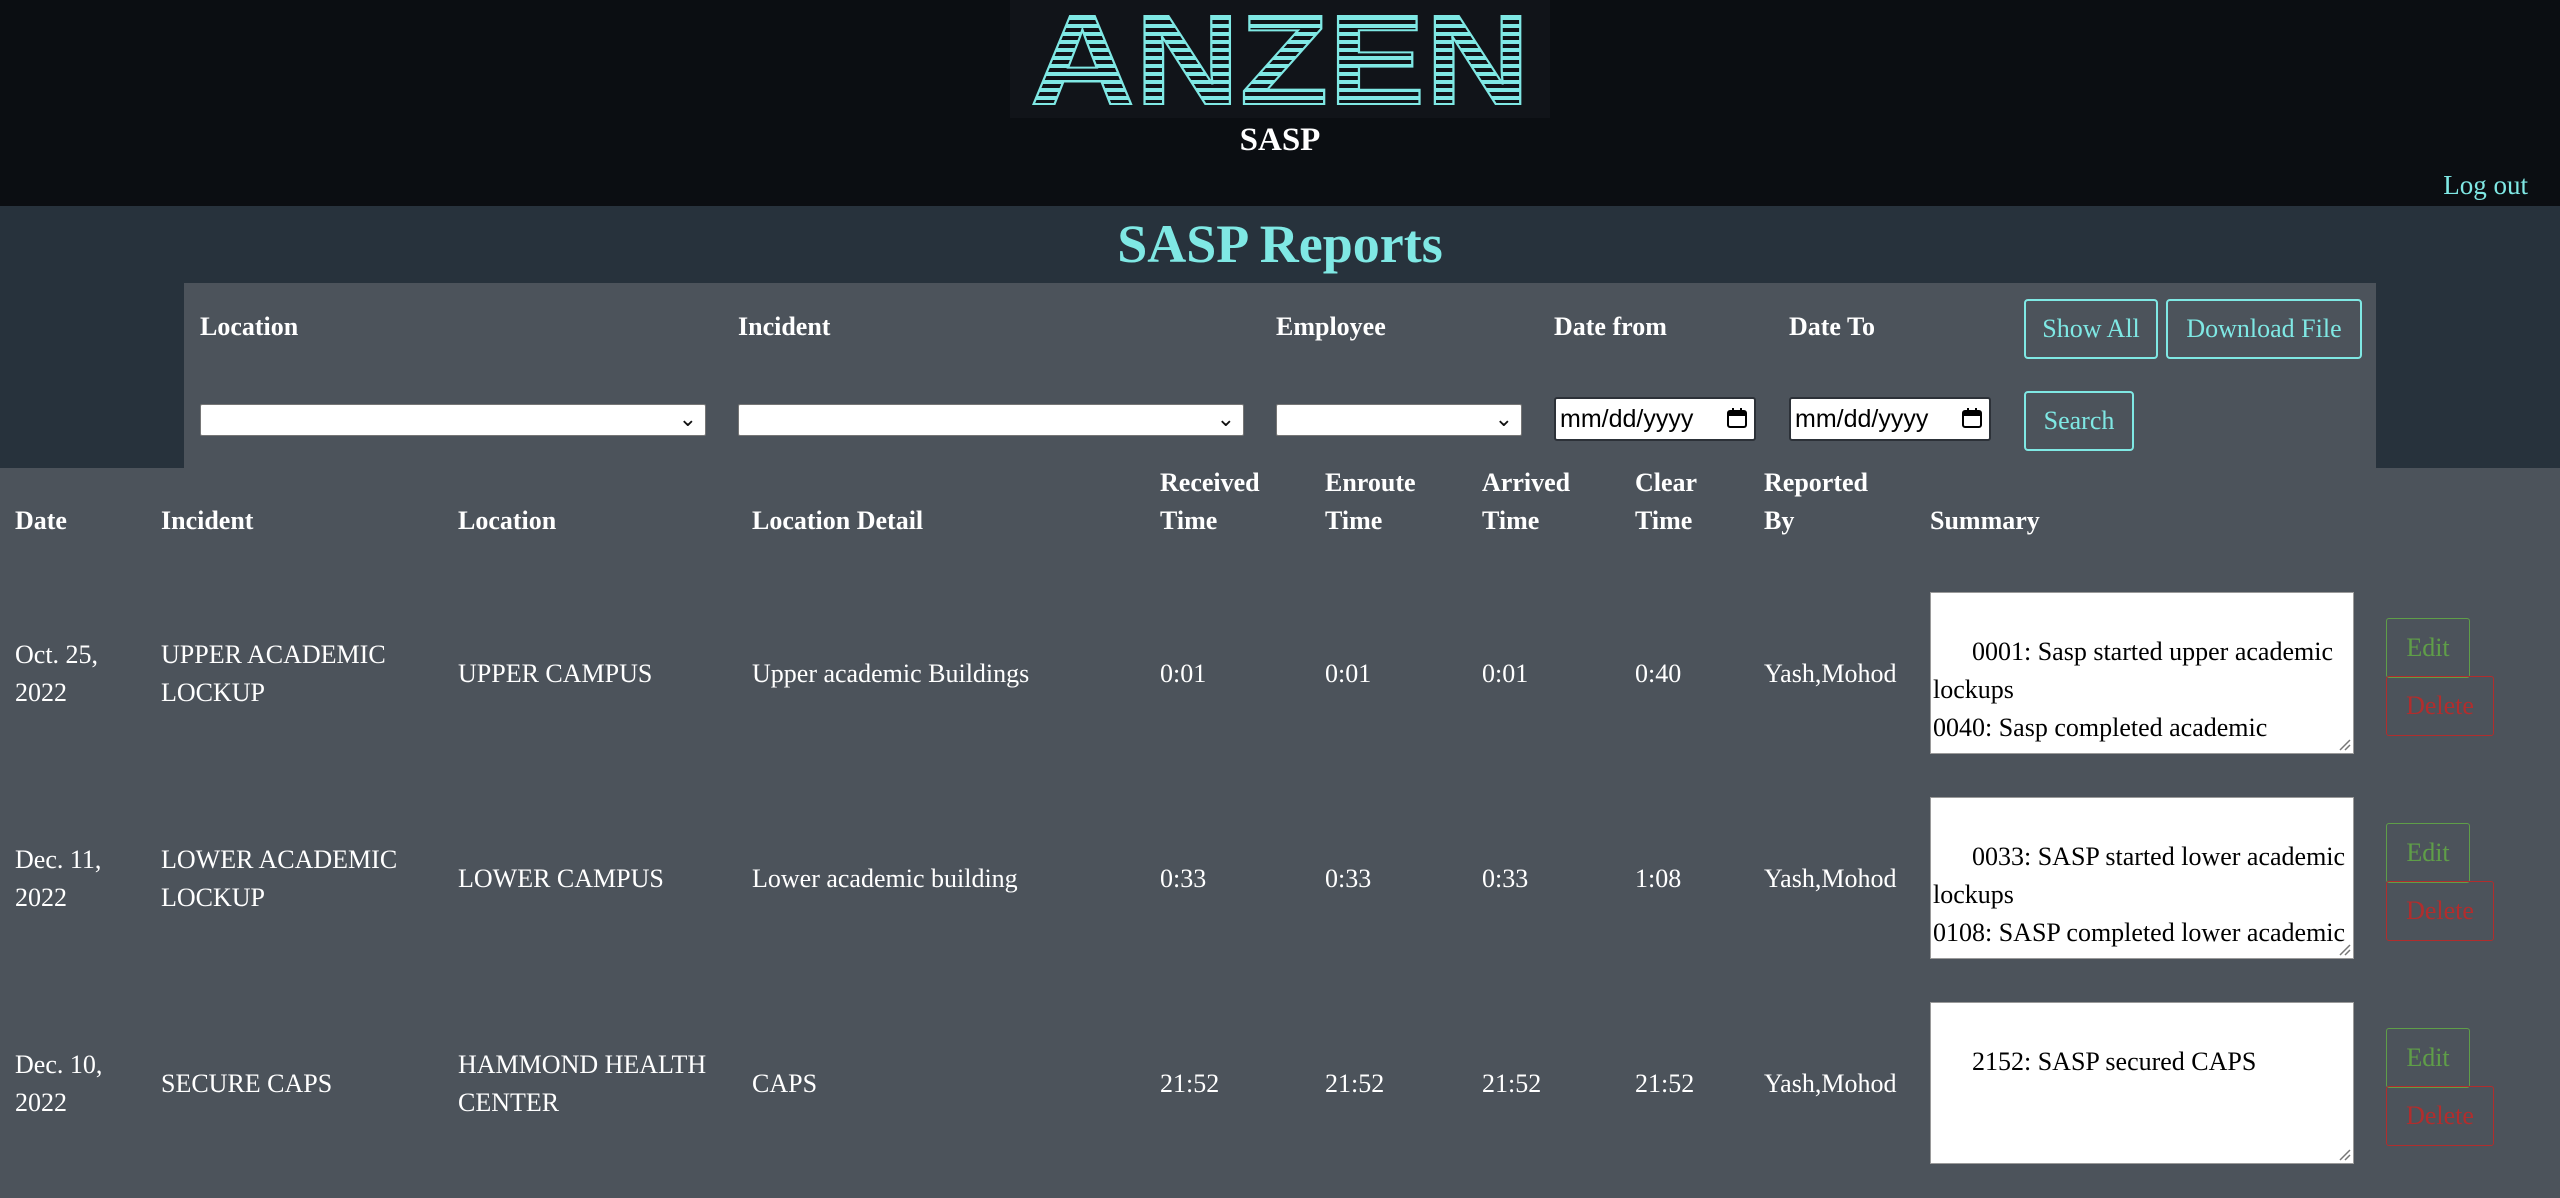 This screenshot has width=2560, height=1198. What do you see at coordinates (1816, 501) in the screenshot?
I see `header-reported-by: Reported By` at bounding box center [1816, 501].